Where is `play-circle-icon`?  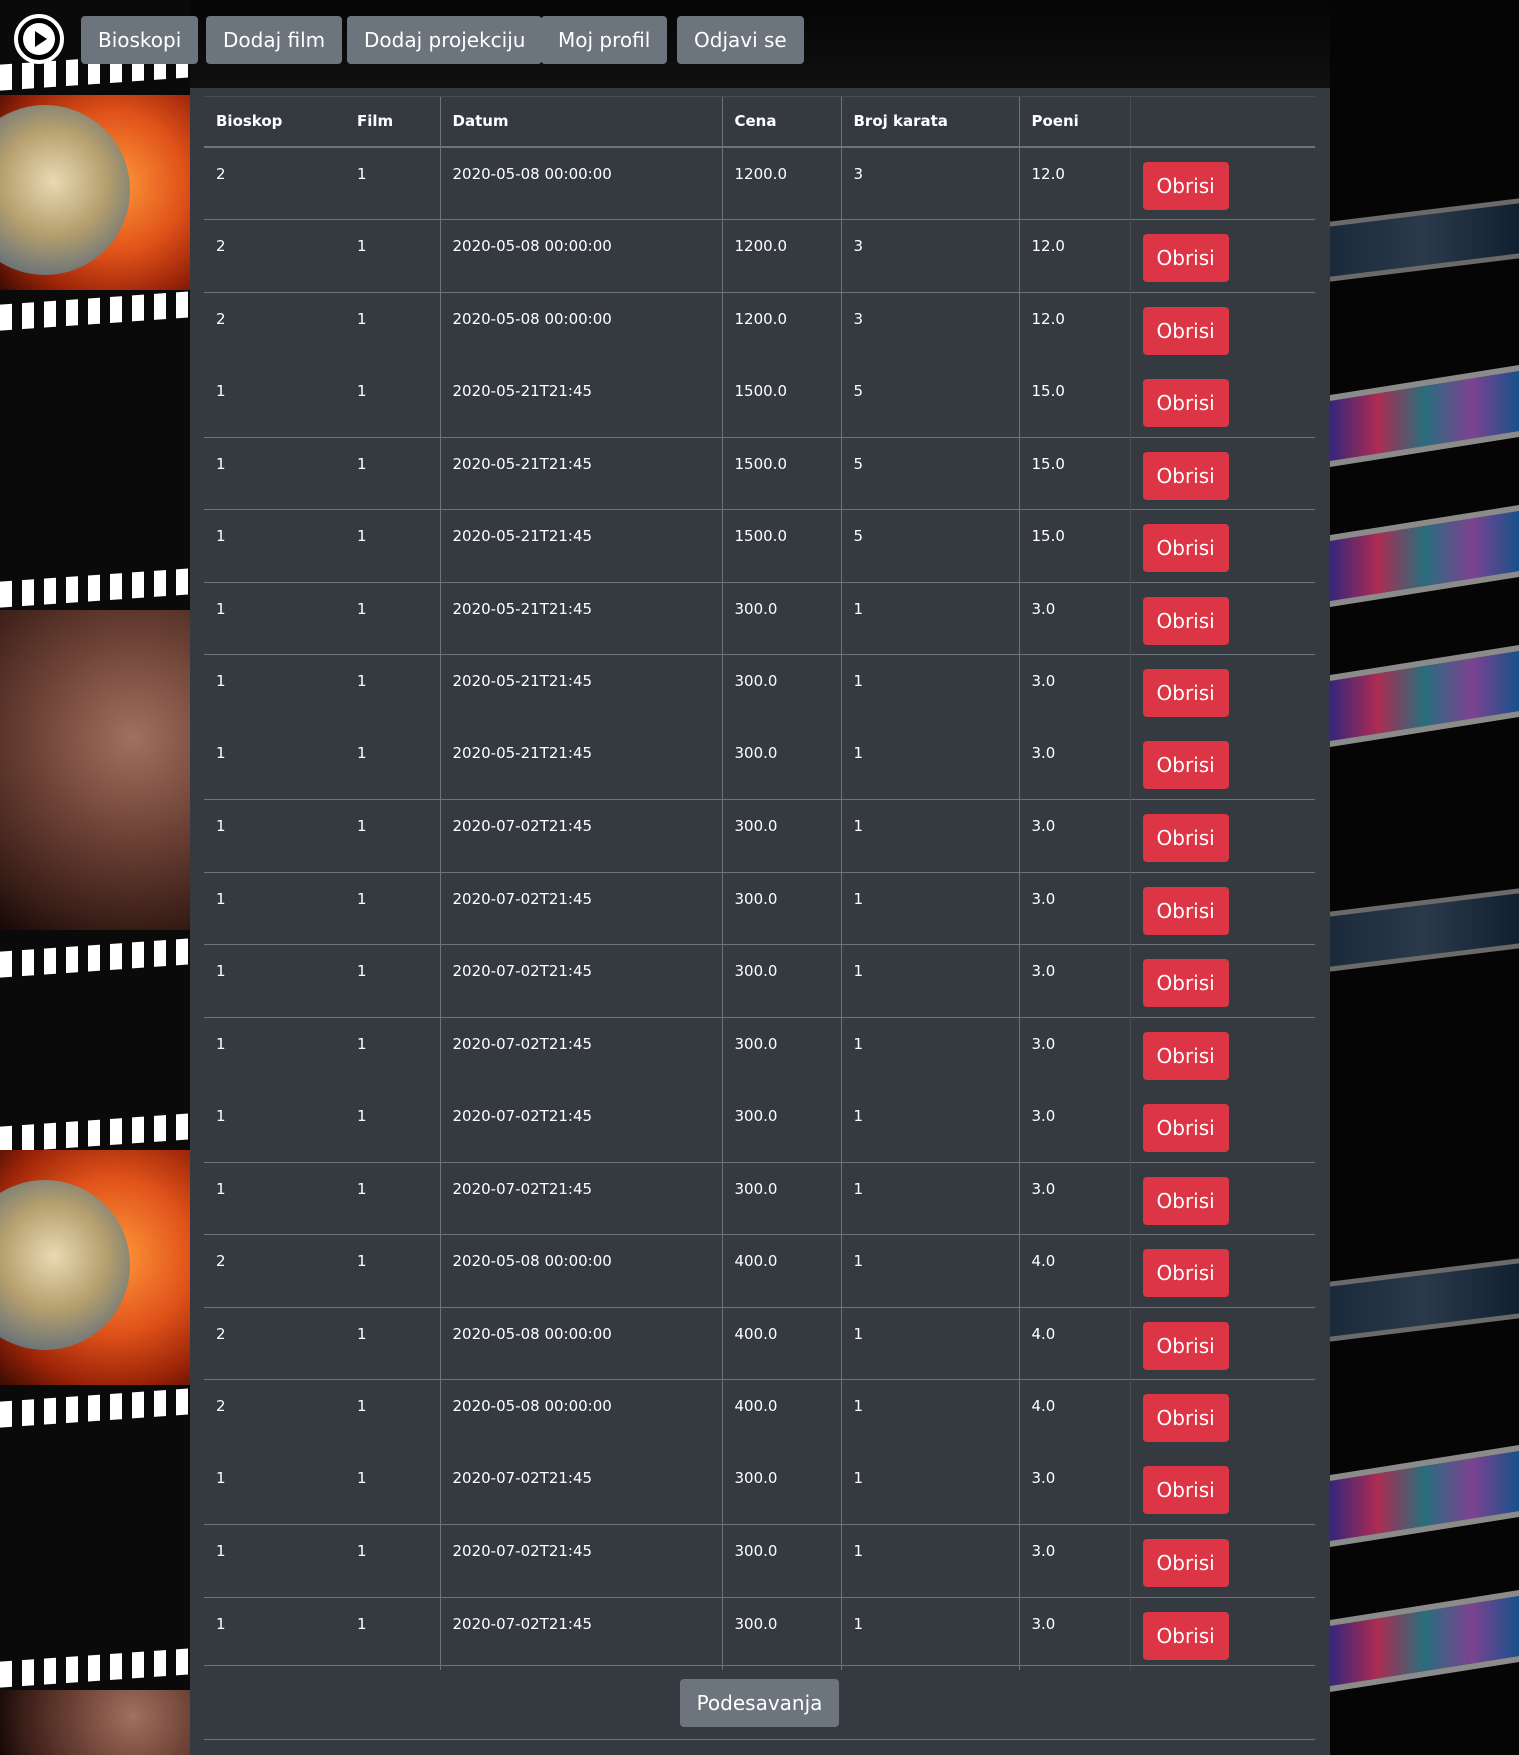 play-circle-icon is located at coordinates (39, 39).